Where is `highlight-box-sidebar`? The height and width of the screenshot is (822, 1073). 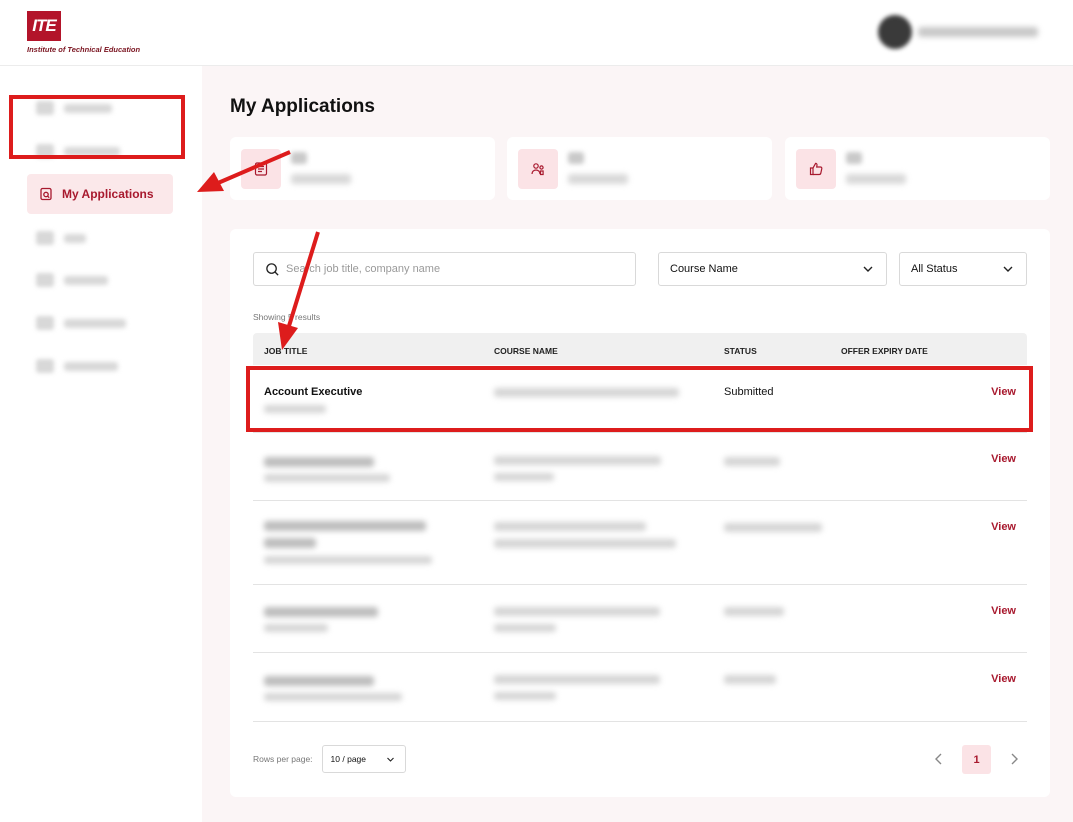 highlight-box-sidebar is located at coordinates (97, 127).